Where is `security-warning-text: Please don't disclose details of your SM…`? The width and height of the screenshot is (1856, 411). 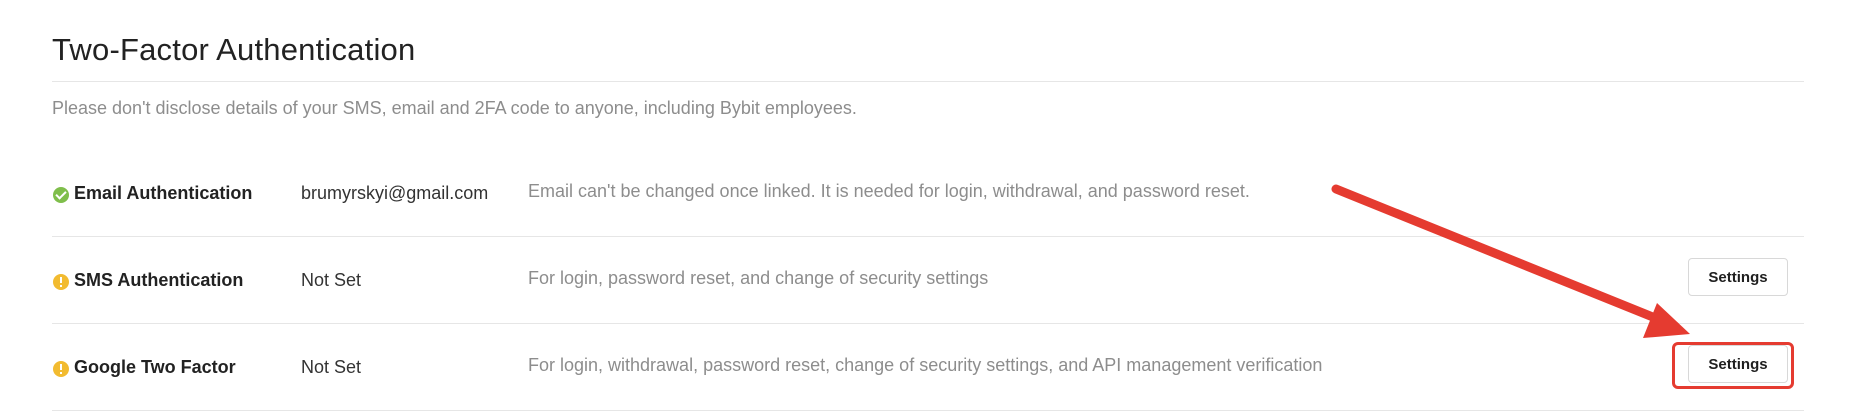
security-warning-text: Please don't disclose details of your SM… is located at coordinates (454, 108).